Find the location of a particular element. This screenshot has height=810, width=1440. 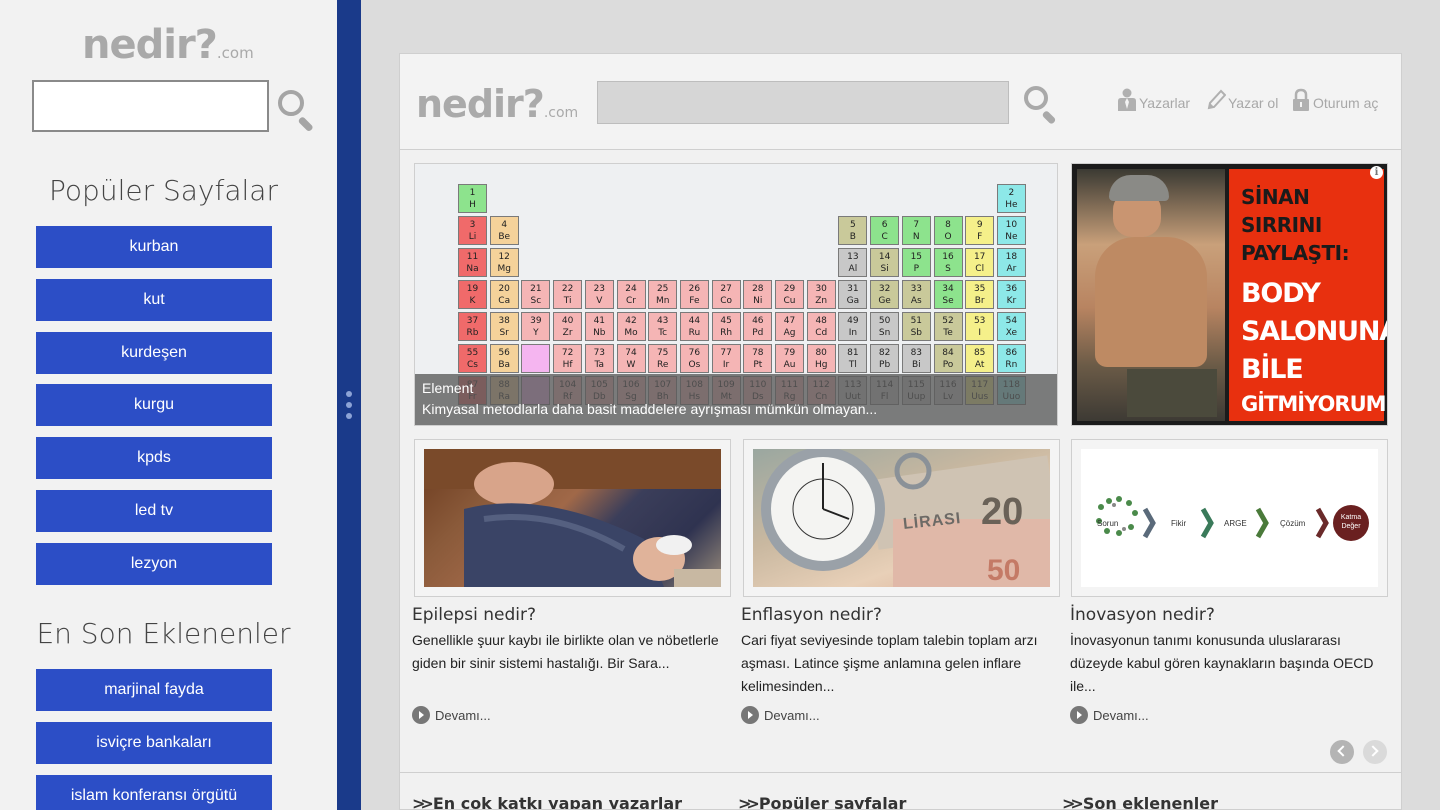

element-symbol: Pt is located at coordinates (758, 365).